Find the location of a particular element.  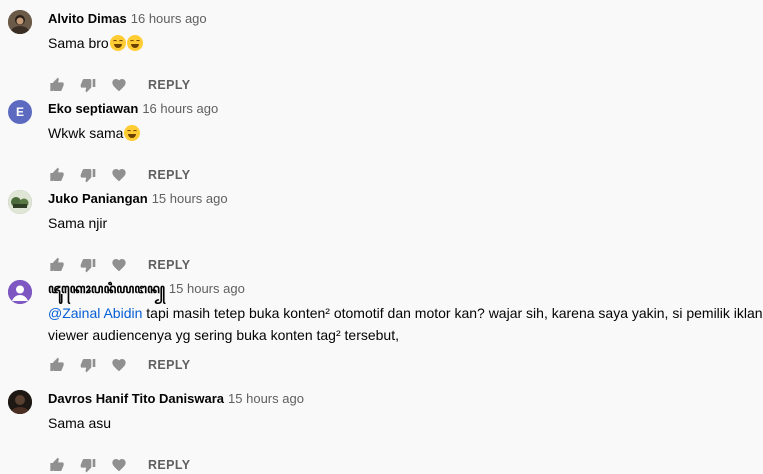

comment-author: ꦗꦸꦏꦺꦴꦥꦤꦶꦪꦔꦤ꧀ is located at coordinates (106, 288).